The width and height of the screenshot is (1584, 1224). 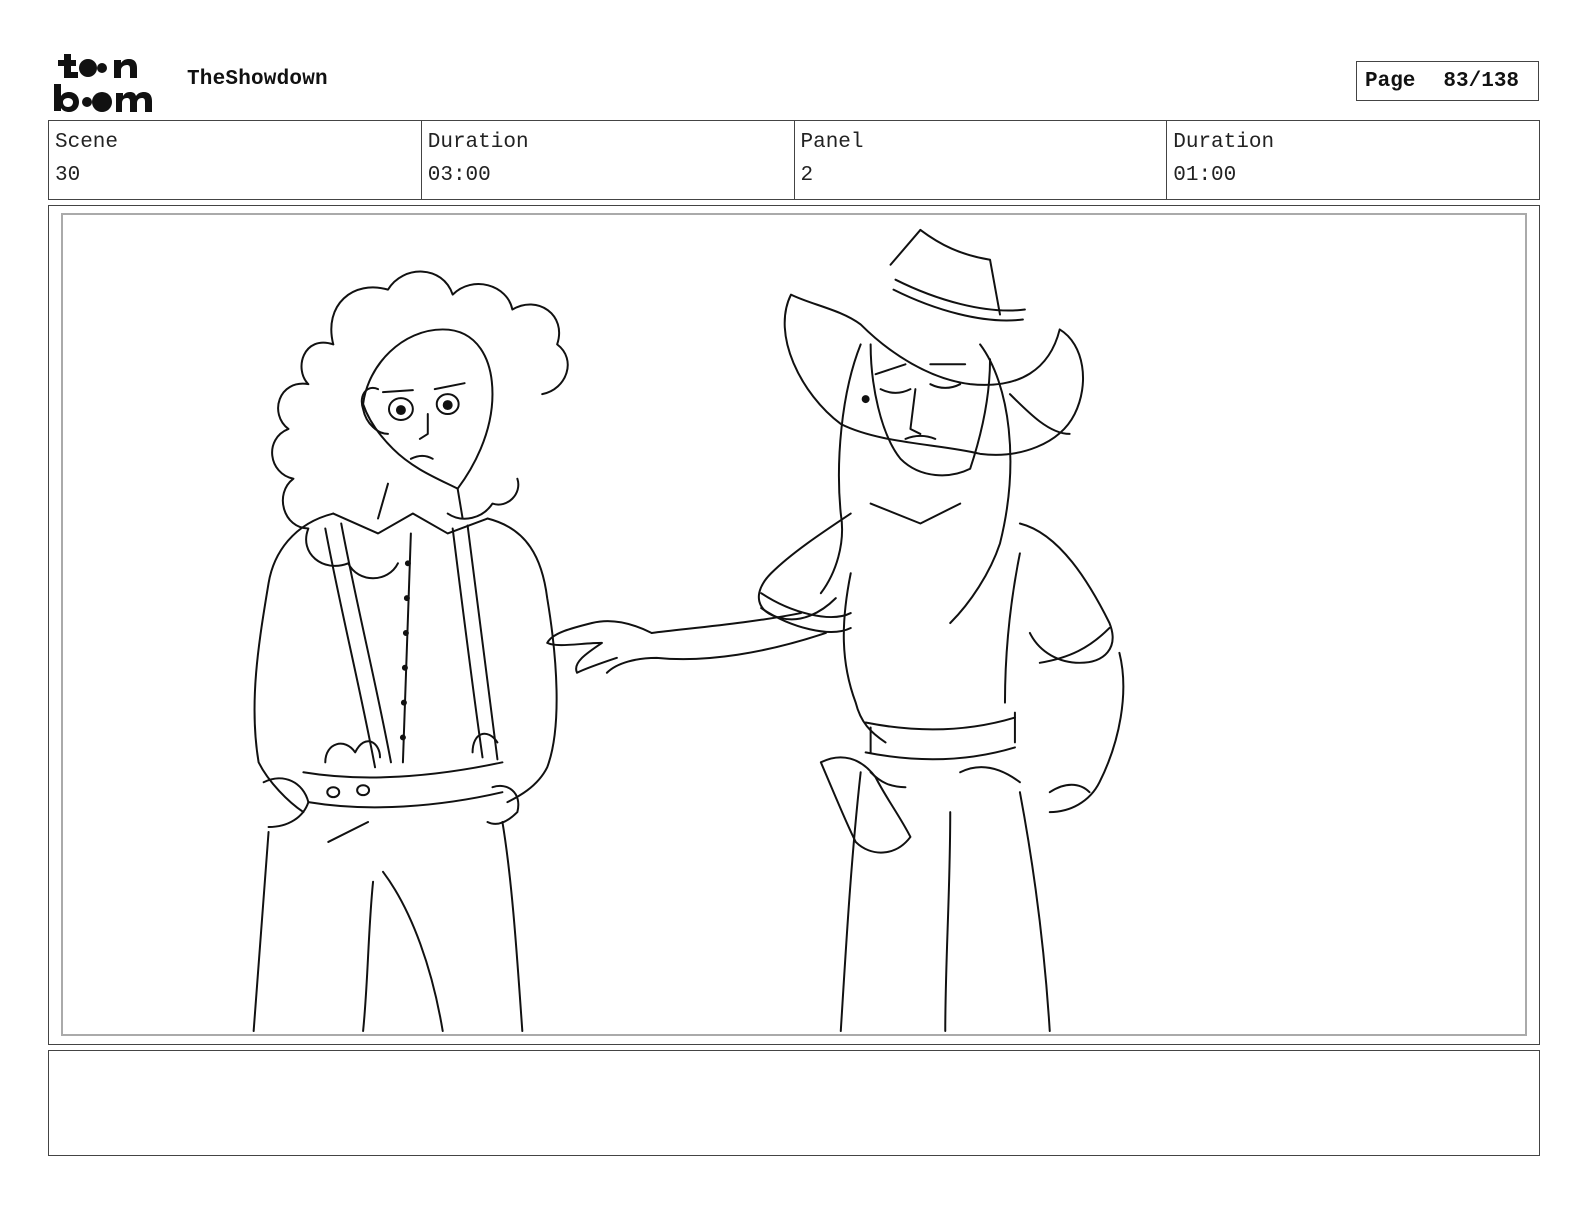 What do you see at coordinates (1224, 142) in the screenshot?
I see `panel-duration-label: Duration` at bounding box center [1224, 142].